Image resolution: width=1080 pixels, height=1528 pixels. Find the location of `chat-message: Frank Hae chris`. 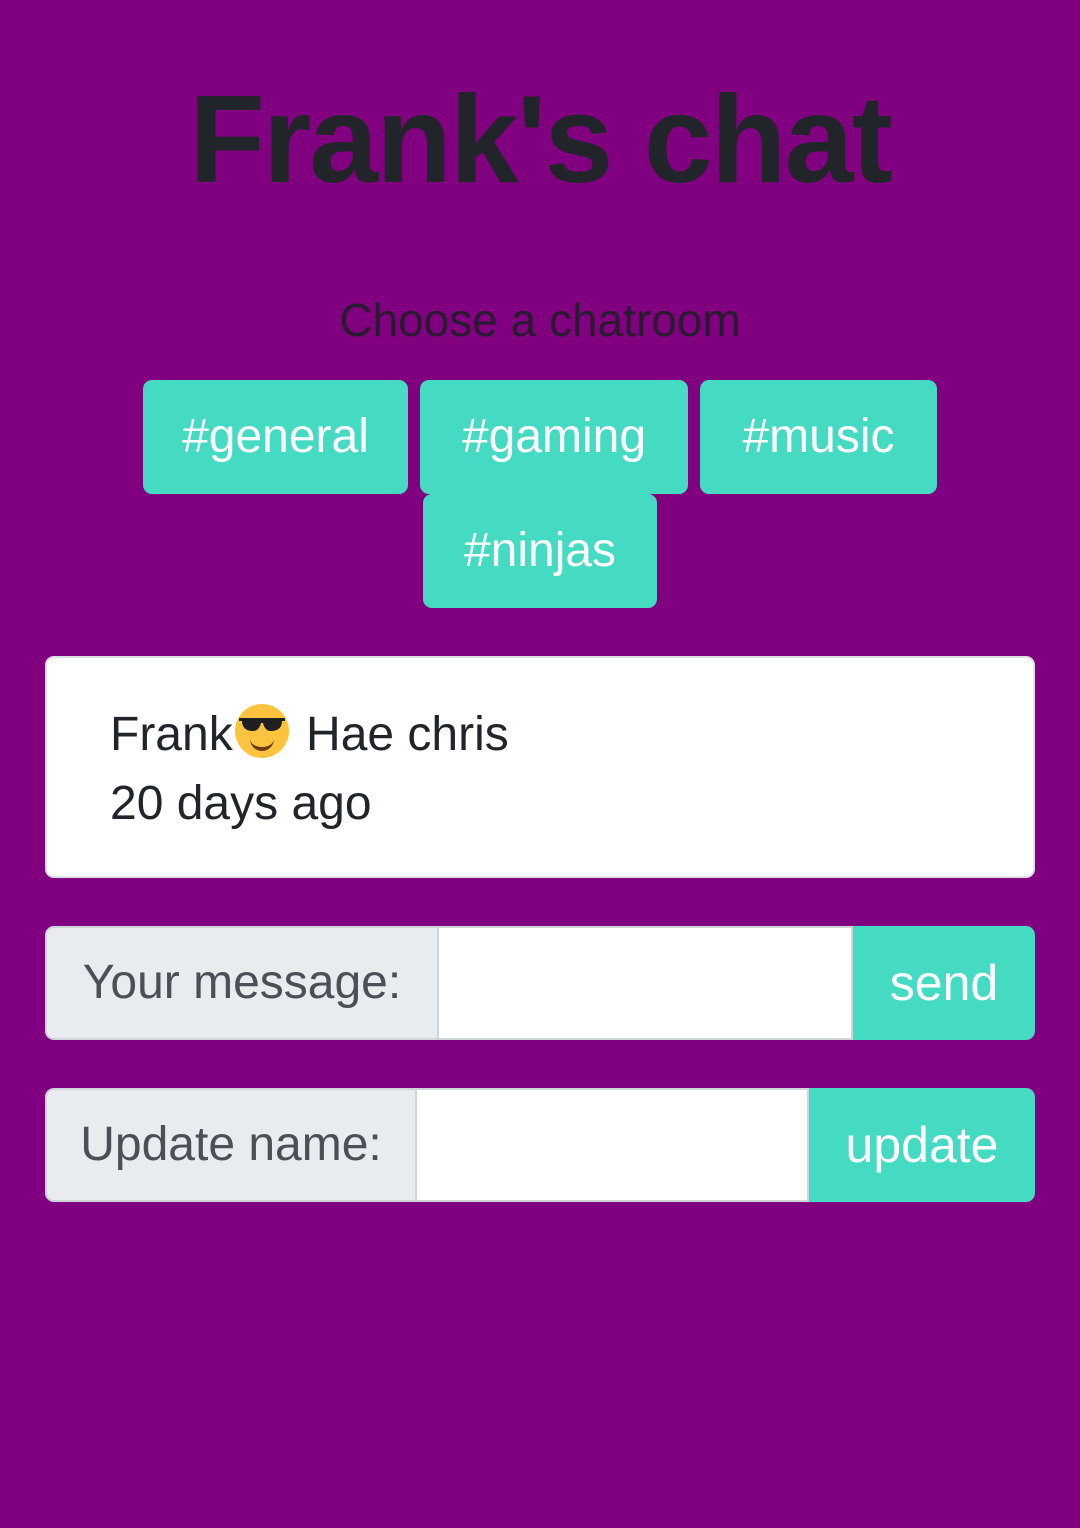

chat-message: Frank Hae chris is located at coordinates (309, 733).